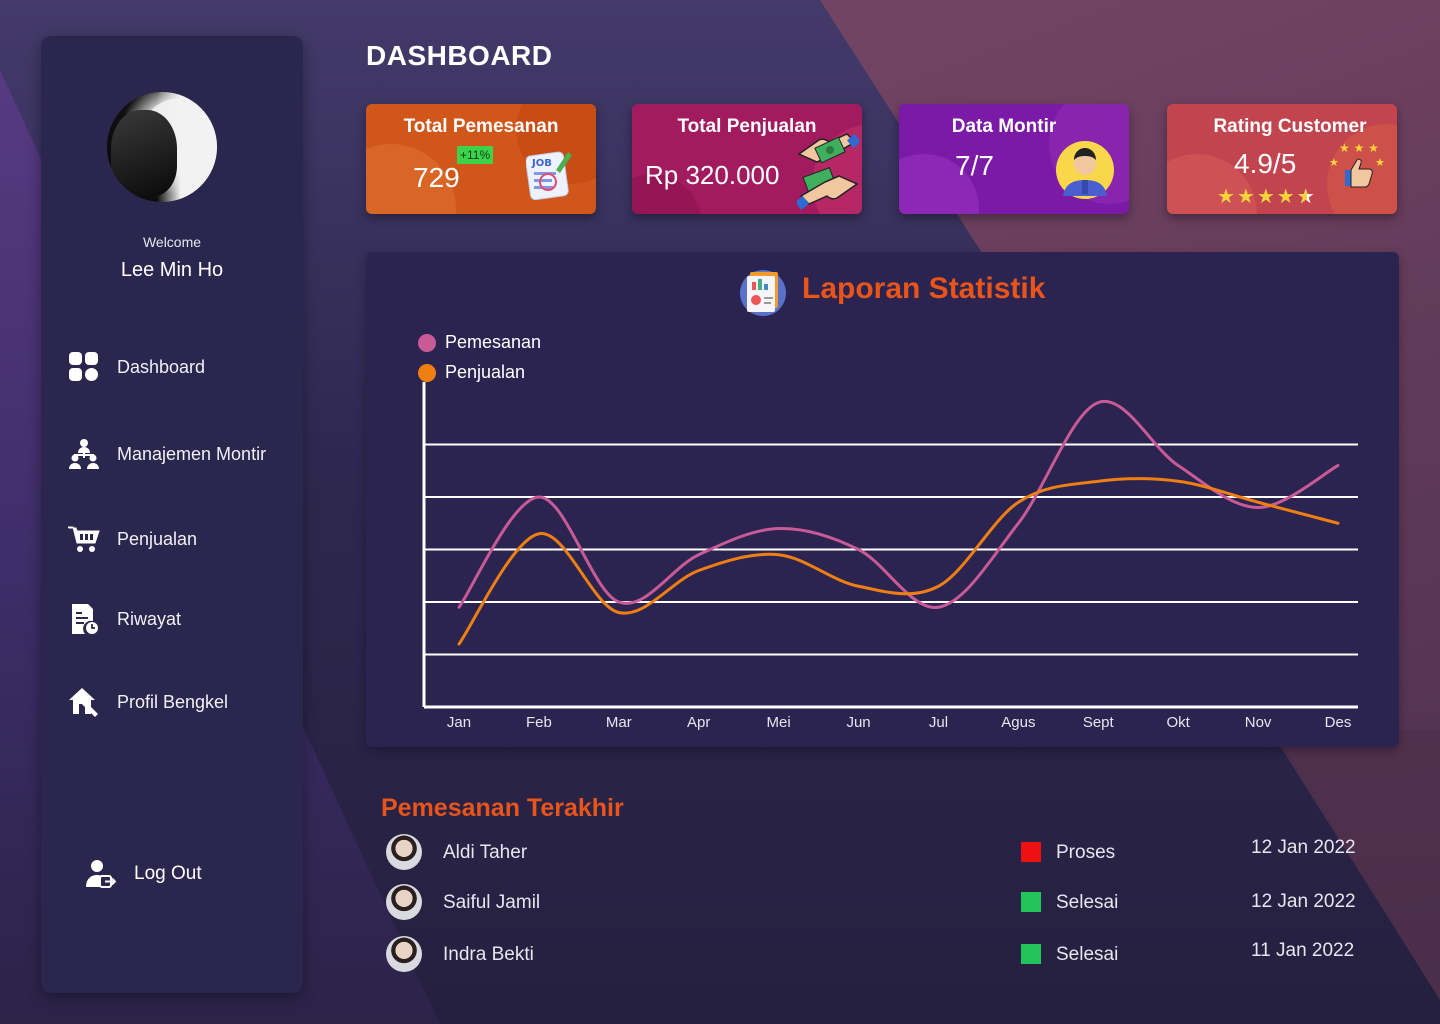 The width and height of the screenshot is (1440, 1024). Describe the element at coordinates (541, 163) in the screenshot. I see `svg-text: JOB` at that location.